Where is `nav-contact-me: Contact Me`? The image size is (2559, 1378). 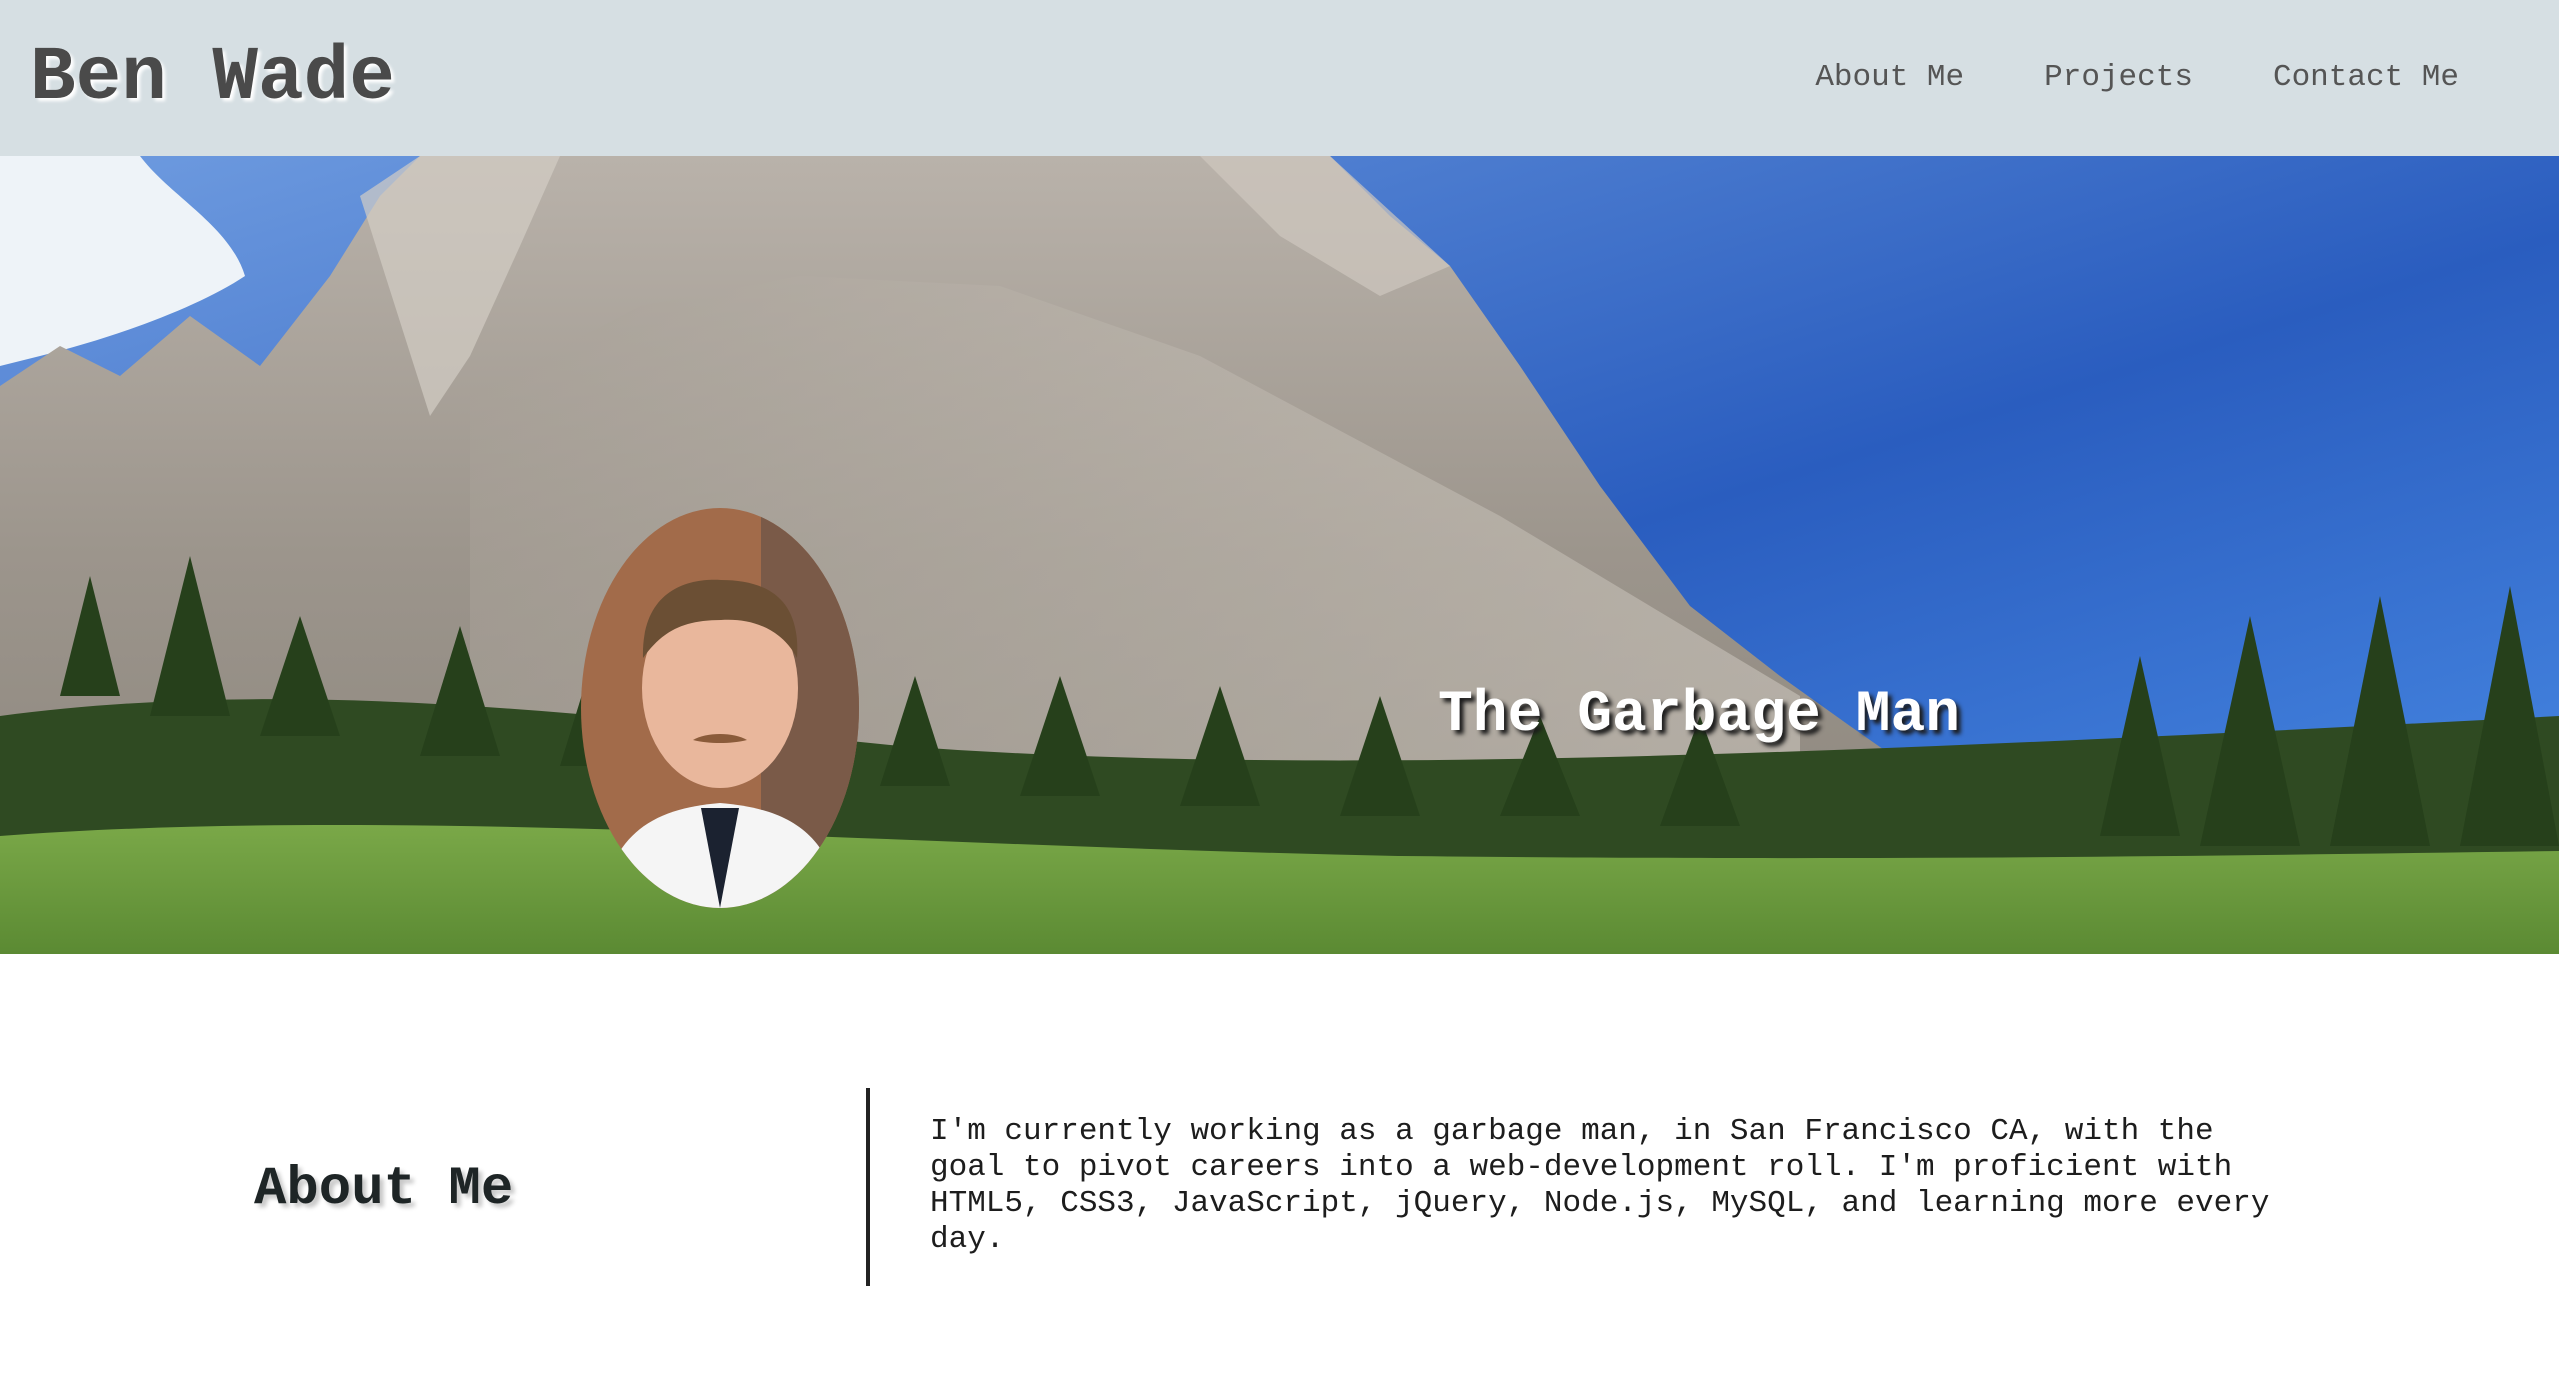 nav-contact-me: Contact Me is located at coordinates (2366, 78).